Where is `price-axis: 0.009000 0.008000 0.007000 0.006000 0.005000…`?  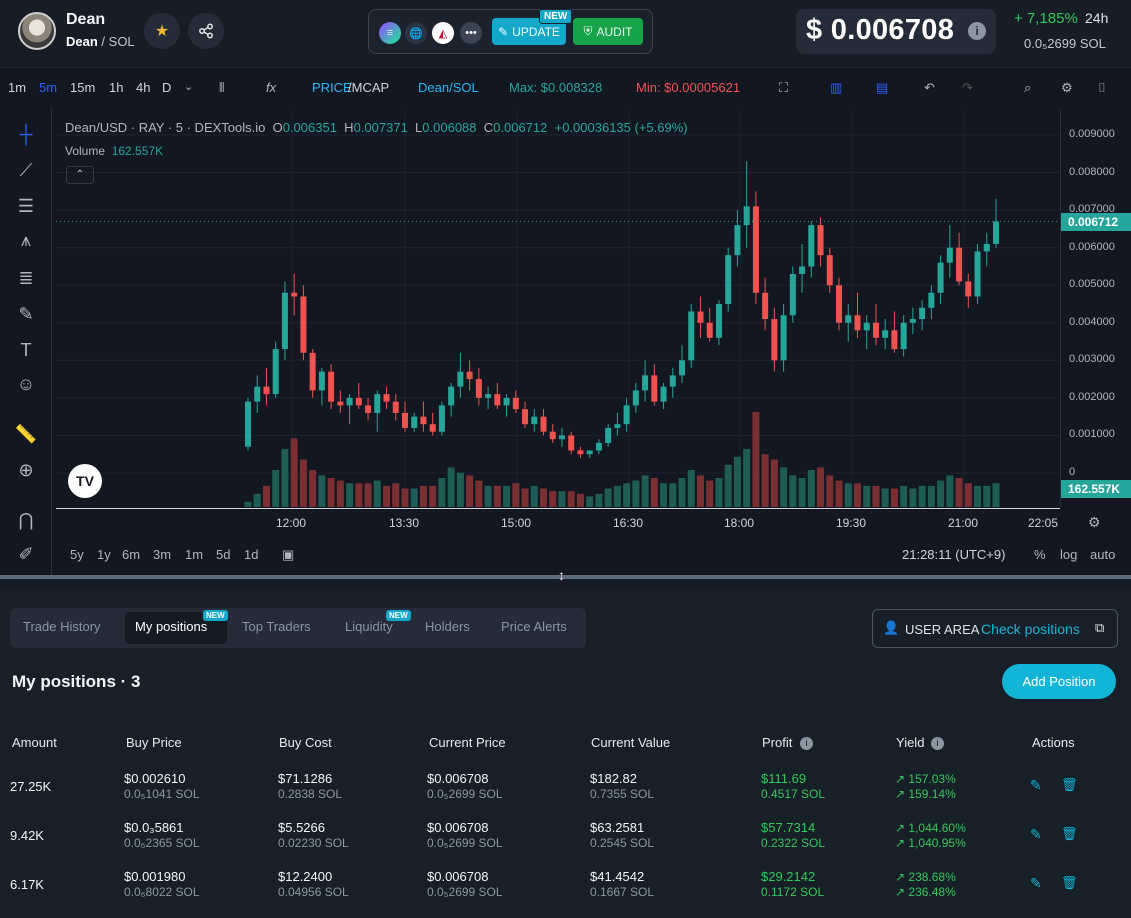
price-axis: 0.009000 0.008000 0.007000 0.006000 0.005000… is located at coordinates (1095, 308).